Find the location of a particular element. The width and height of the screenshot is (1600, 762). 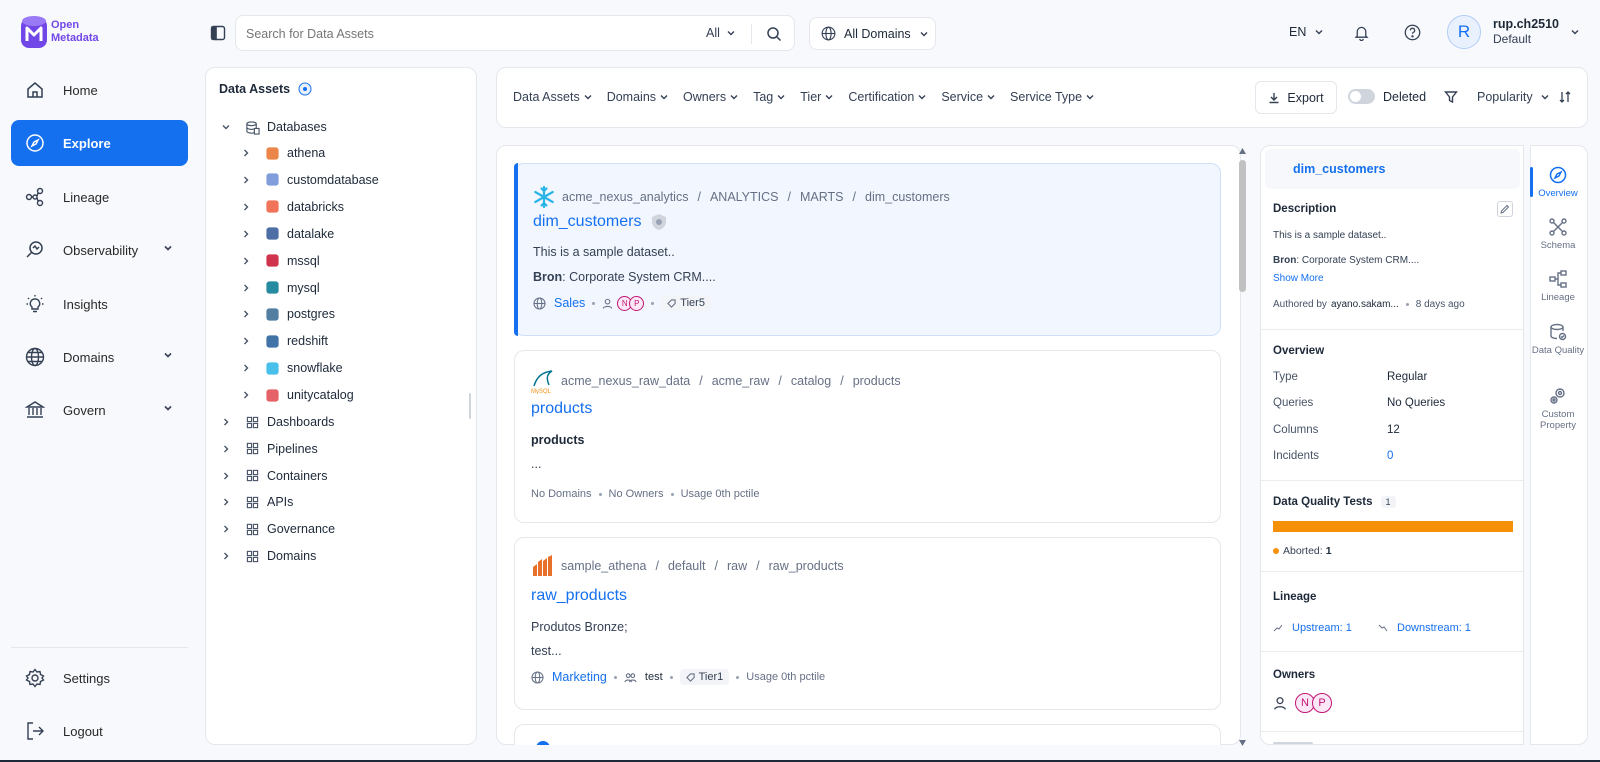

tier-tag: Tier5 is located at coordinates (686, 303).